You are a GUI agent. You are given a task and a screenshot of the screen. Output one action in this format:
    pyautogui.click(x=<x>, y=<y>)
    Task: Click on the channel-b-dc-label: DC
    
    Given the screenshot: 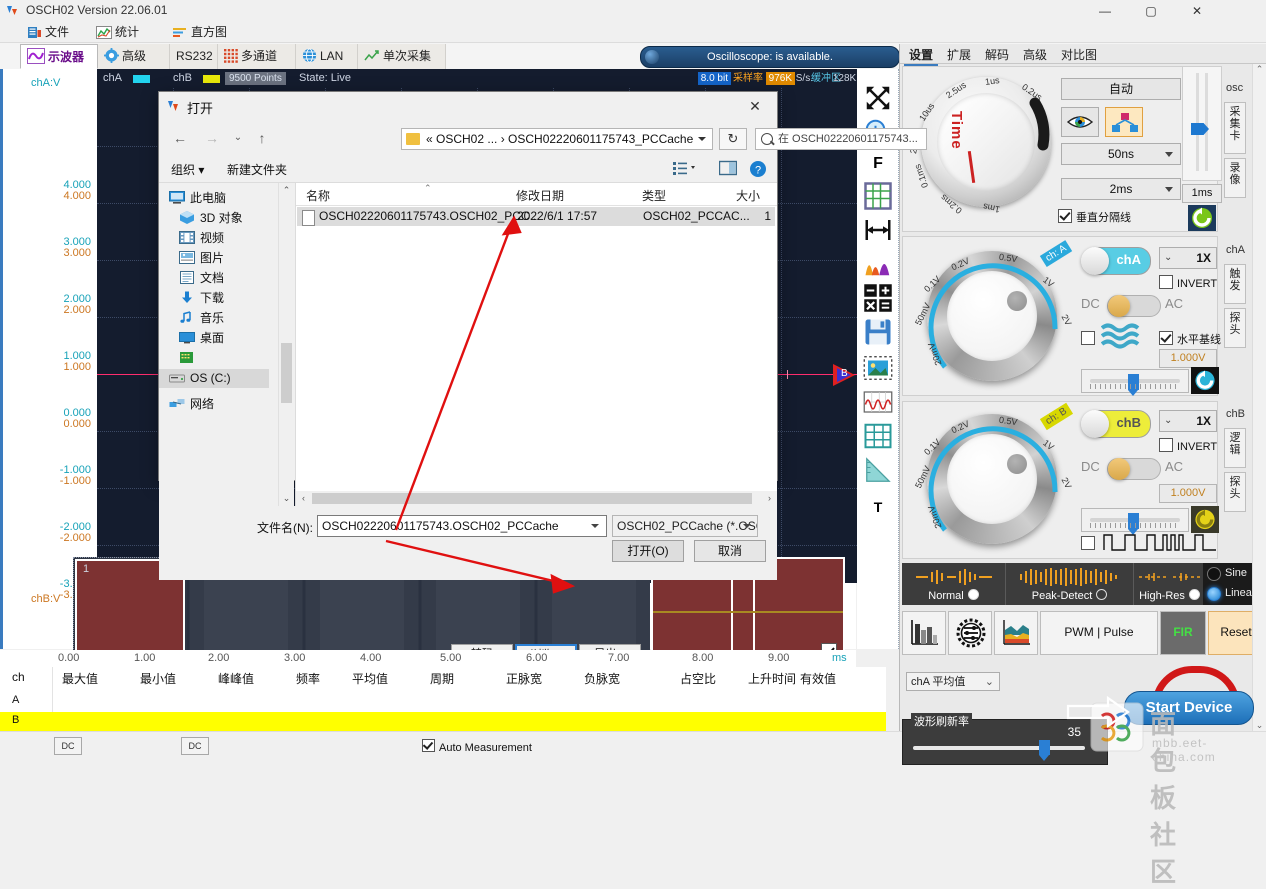 What is the action you would take?
    pyautogui.click(x=1090, y=466)
    